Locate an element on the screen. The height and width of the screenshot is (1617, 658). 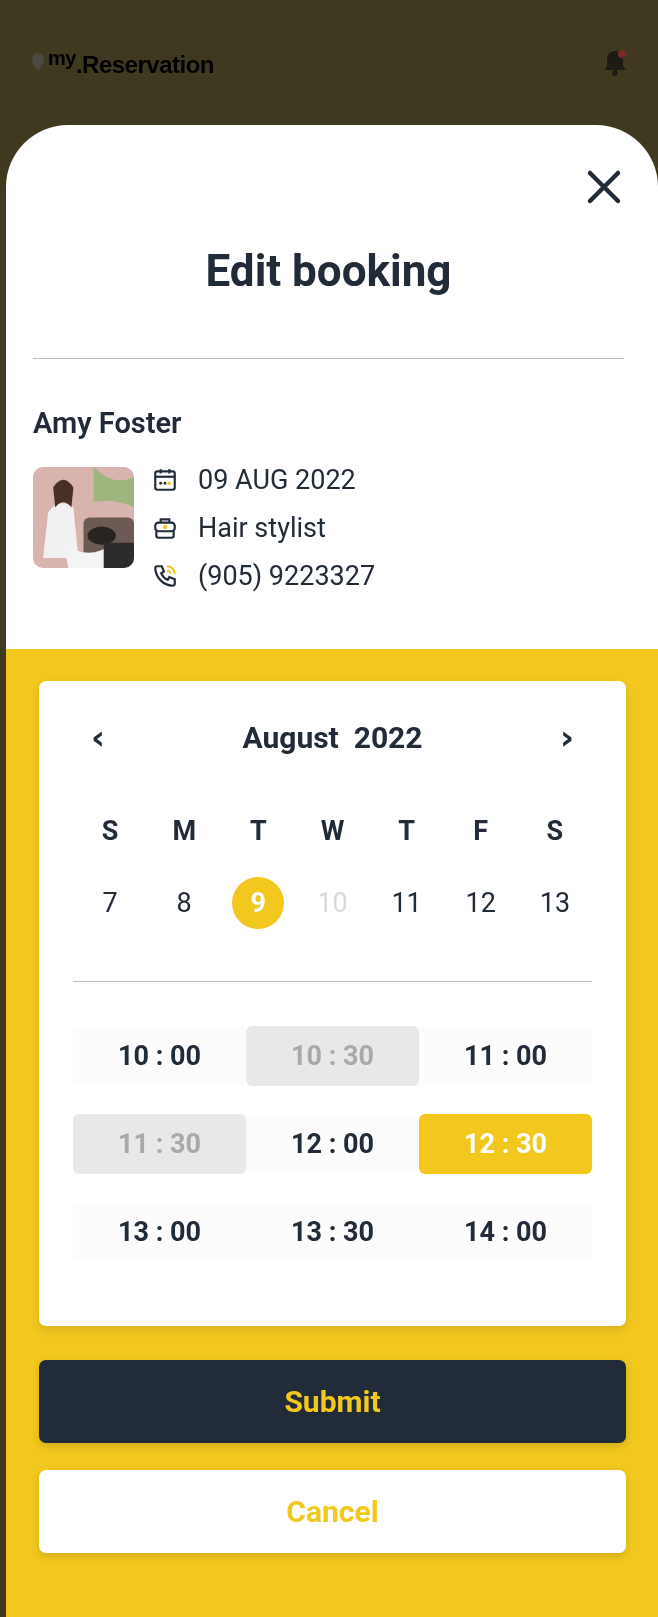
briefcase-icon is located at coordinates (165, 528).